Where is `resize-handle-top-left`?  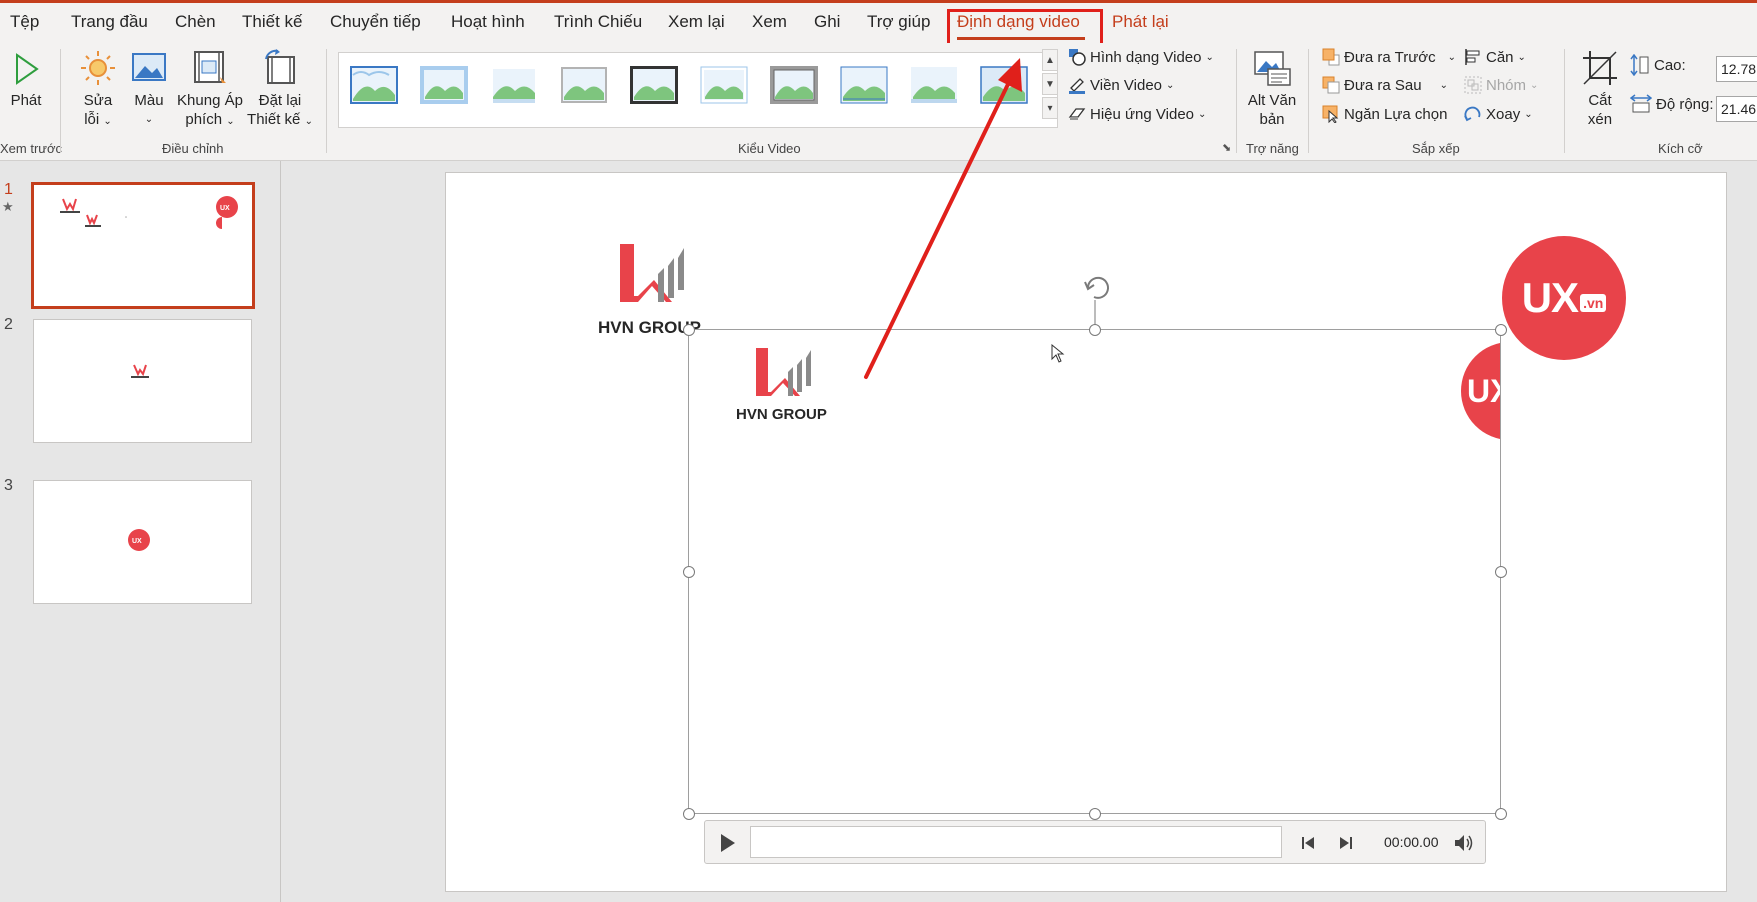
resize-handle-top-left is located at coordinates (689, 330).